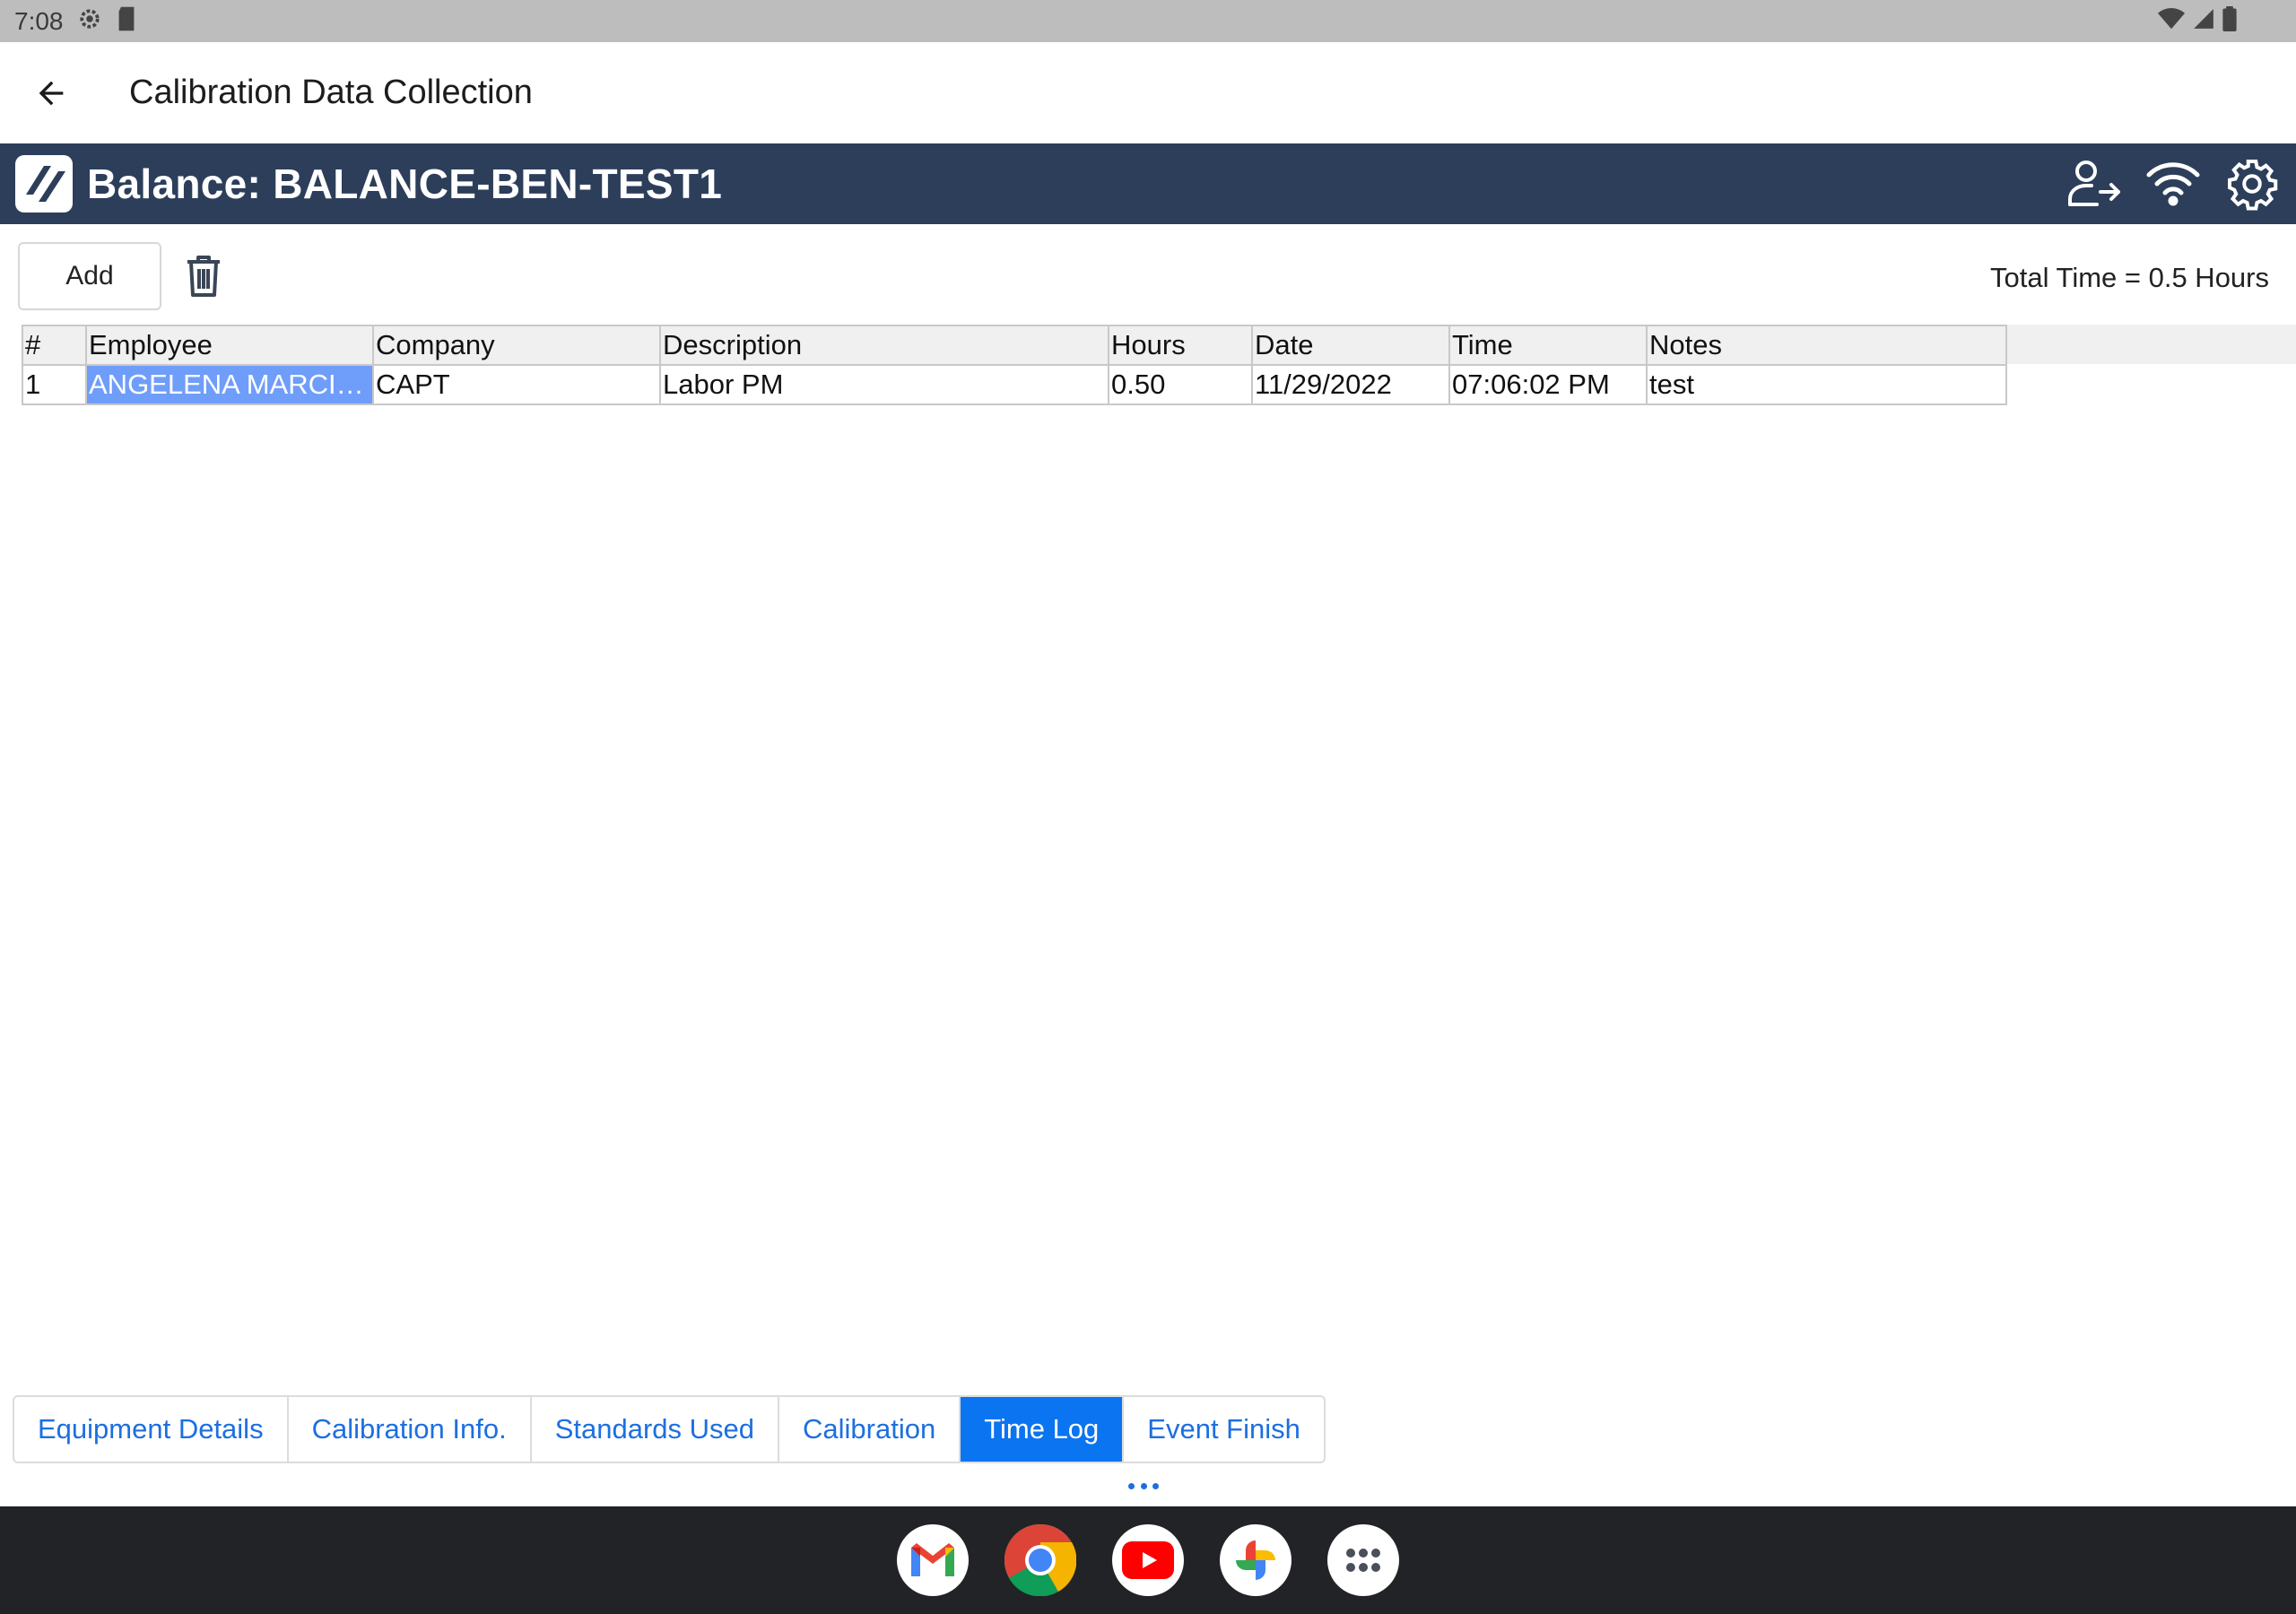 This screenshot has width=2296, height=1614. What do you see at coordinates (89, 276) in the screenshot?
I see `add-button: Add` at bounding box center [89, 276].